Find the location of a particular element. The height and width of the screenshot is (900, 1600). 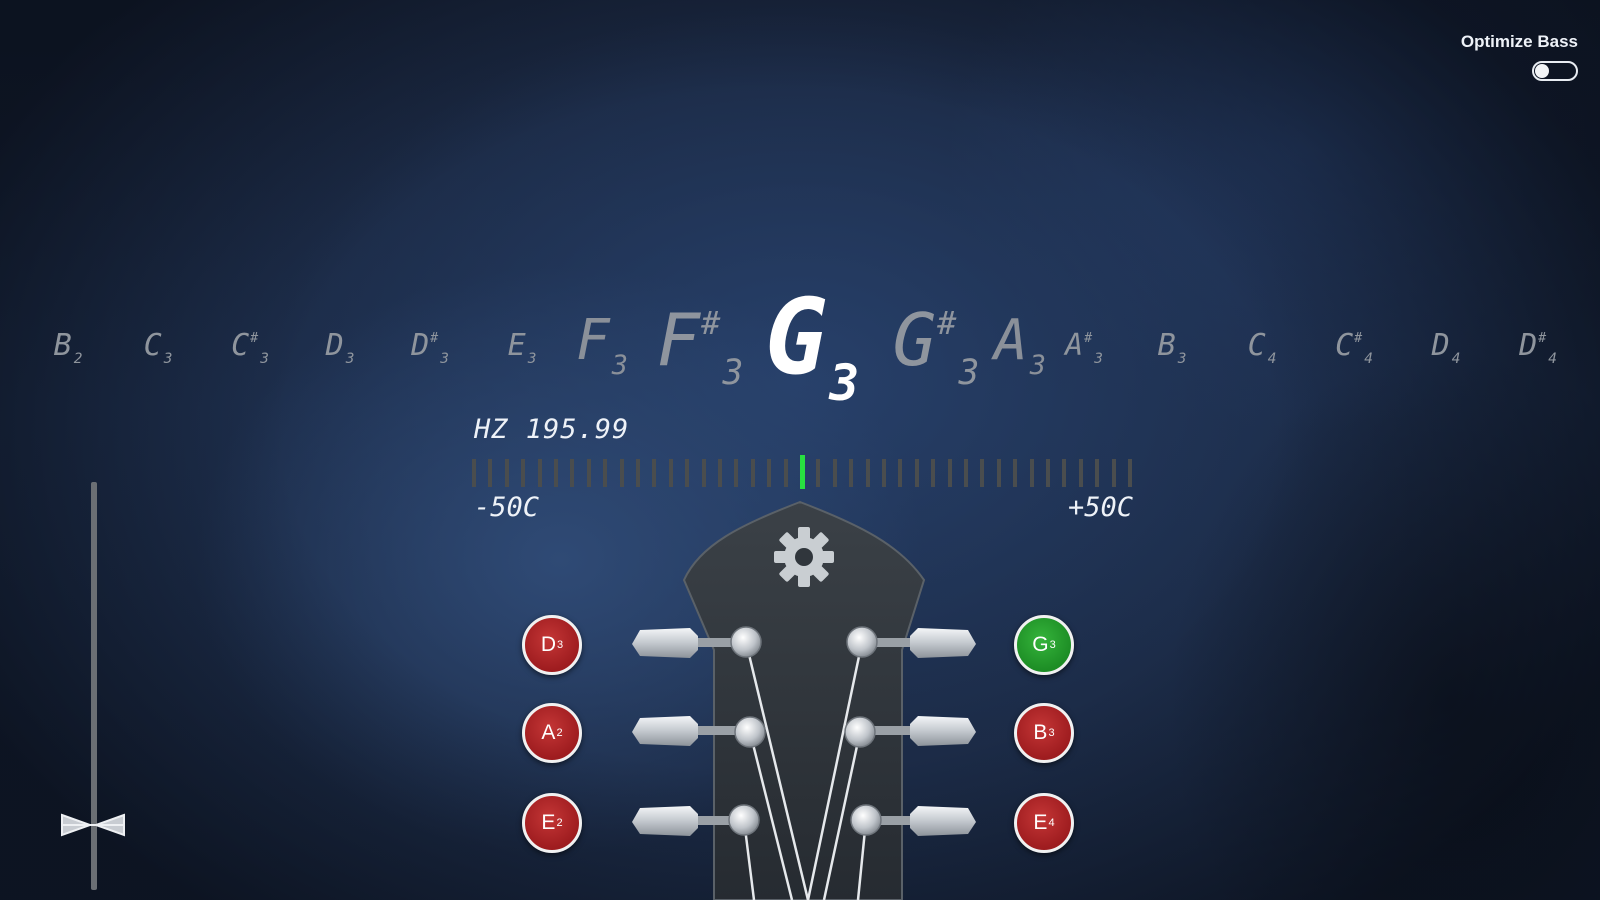

string-button-a2: A2 is located at coordinates (552, 733).